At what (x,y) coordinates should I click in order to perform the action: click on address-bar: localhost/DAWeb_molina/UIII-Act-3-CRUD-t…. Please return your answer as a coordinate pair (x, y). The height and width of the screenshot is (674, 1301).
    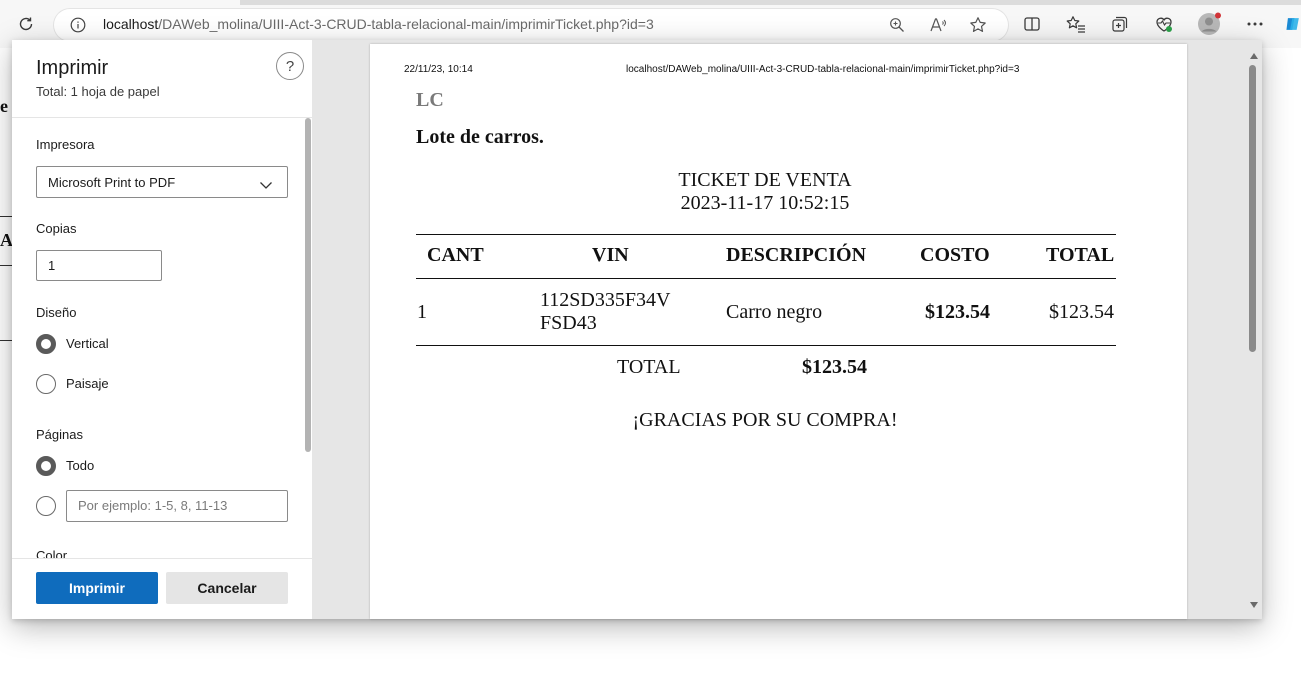
    Looking at the image, I should click on (531, 25).